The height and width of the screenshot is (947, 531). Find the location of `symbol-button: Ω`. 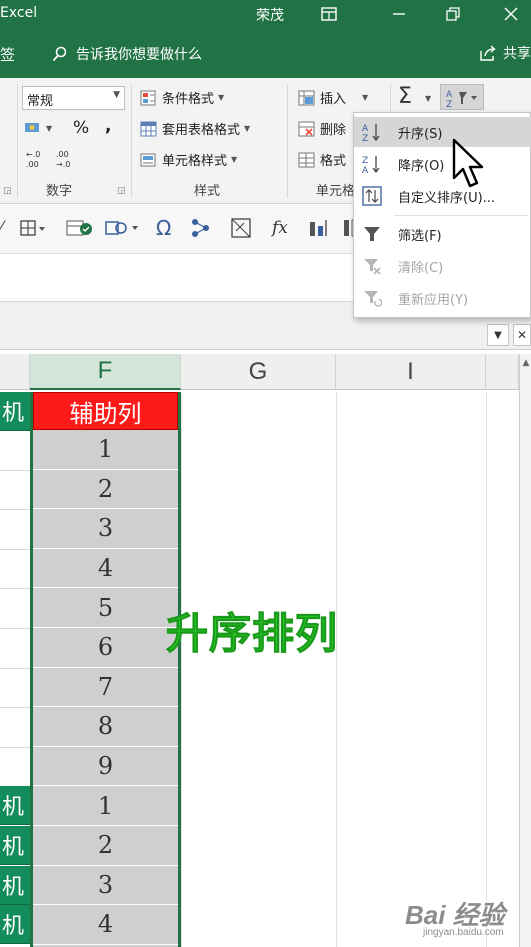

symbol-button: Ω is located at coordinates (163, 228).